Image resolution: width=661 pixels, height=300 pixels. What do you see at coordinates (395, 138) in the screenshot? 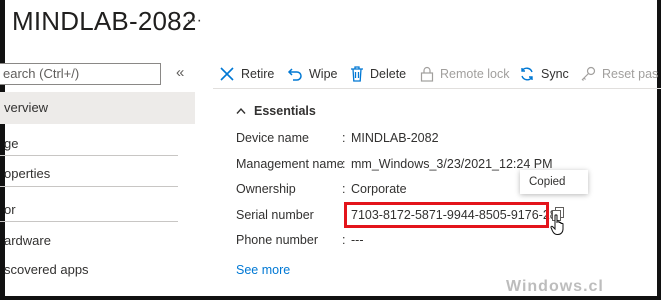
I see `device-name-value: MINDLAB-2082` at bounding box center [395, 138].